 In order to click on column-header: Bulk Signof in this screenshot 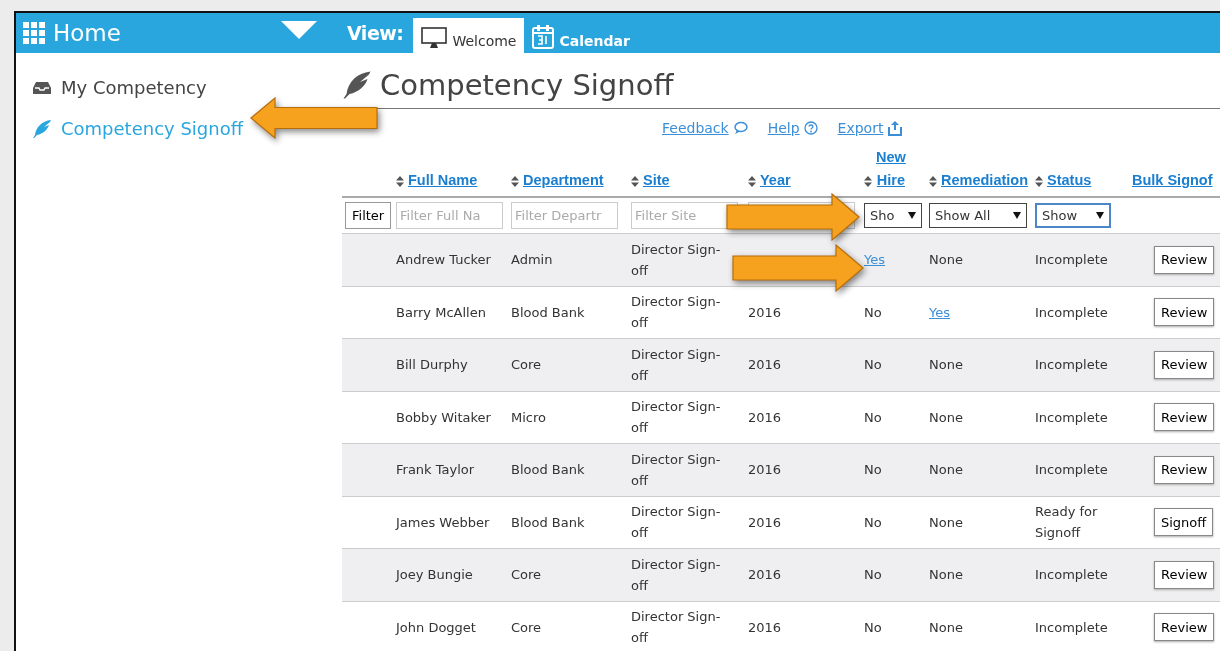, I will do `click(1172, 180)`.